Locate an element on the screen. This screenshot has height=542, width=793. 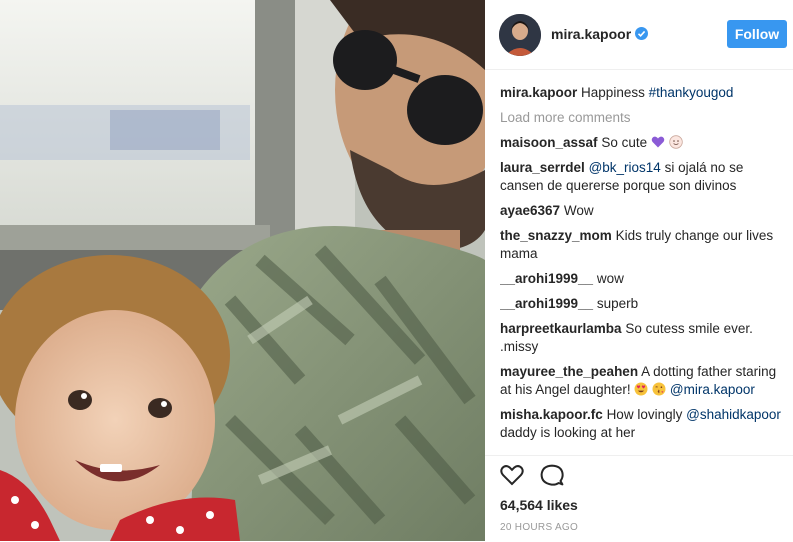
comment-username: misha.kapoor.fc is located at coordinates (551, 414).